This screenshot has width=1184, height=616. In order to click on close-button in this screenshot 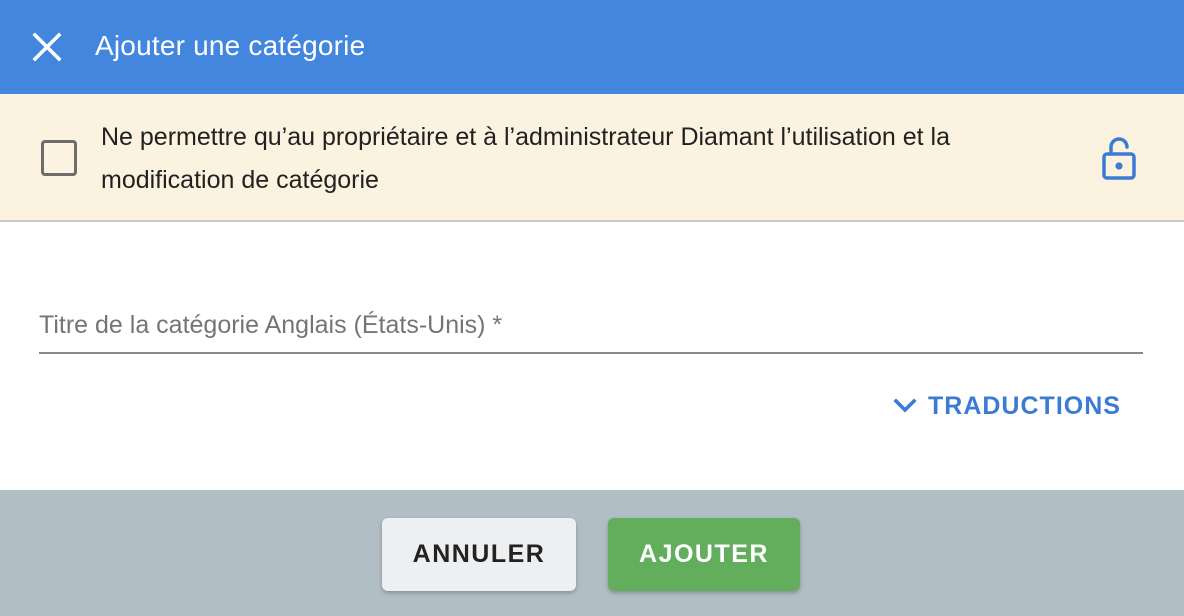, I will do `click(47, 47)`.